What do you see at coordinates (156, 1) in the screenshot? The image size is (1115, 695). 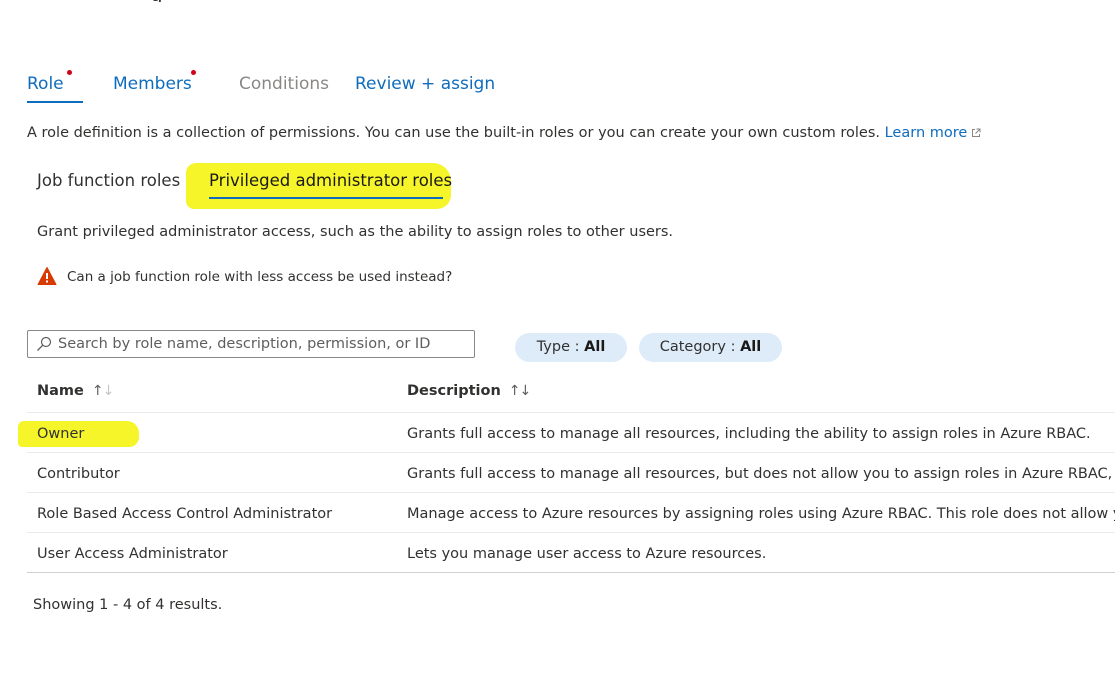 I see `page-title-text: g` at bounding box center [156, 1].